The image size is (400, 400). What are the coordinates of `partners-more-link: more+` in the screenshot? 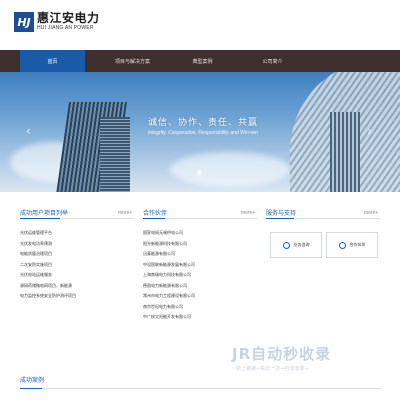 It's located at (248, 213).